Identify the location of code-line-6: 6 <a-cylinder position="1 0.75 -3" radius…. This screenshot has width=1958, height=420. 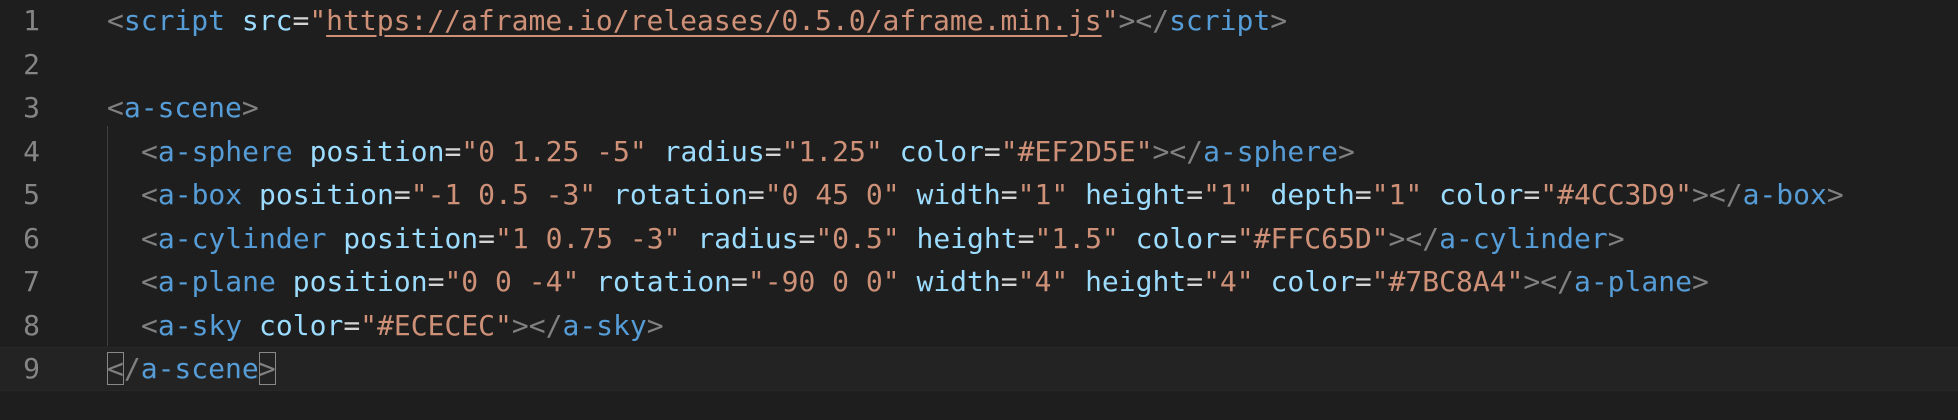
(979, 239).